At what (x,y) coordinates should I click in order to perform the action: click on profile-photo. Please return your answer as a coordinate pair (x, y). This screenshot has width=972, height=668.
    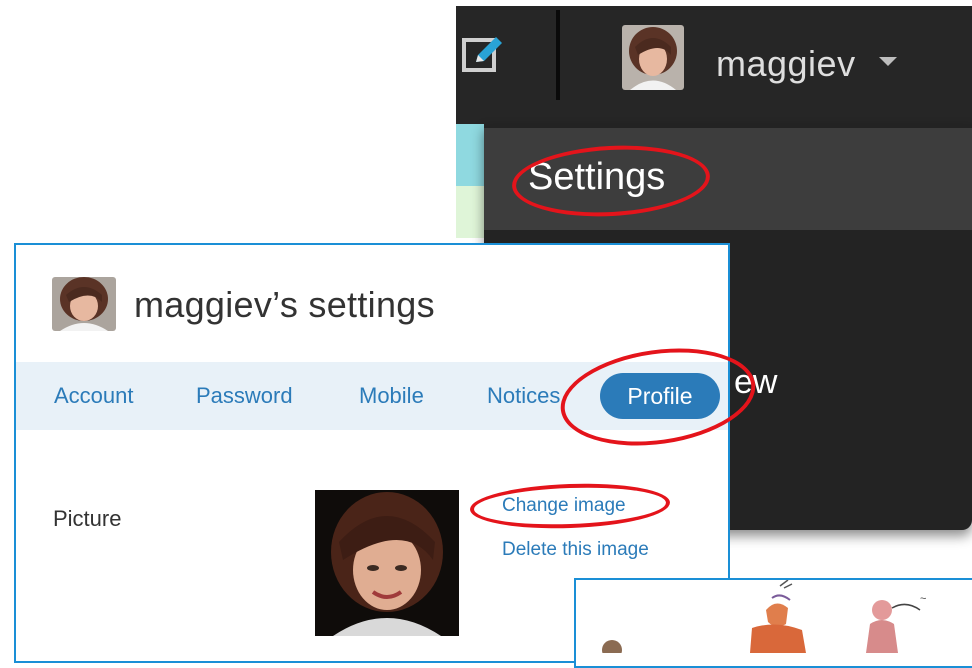
    Looking at the image, I should click on (387, 563).